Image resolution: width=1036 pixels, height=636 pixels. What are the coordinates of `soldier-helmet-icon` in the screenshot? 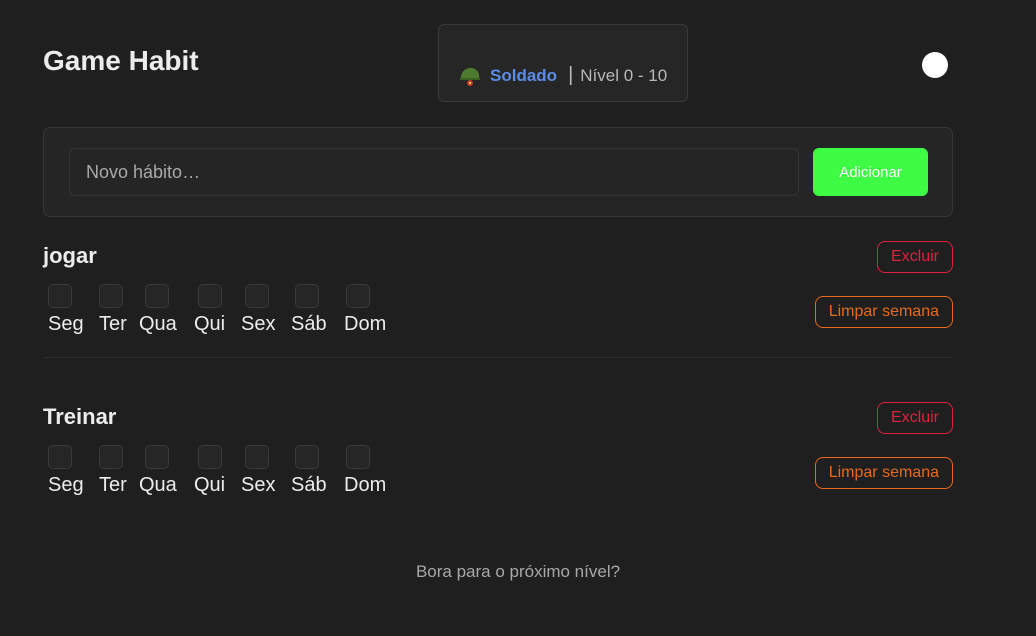 It's located at (470, 76).